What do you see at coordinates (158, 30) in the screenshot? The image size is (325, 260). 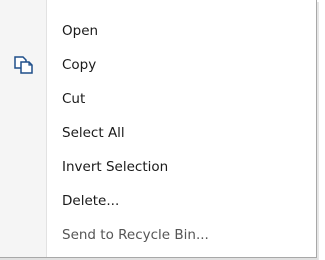 I see `menu-item-open: Open` at bounding box center [158, 30].